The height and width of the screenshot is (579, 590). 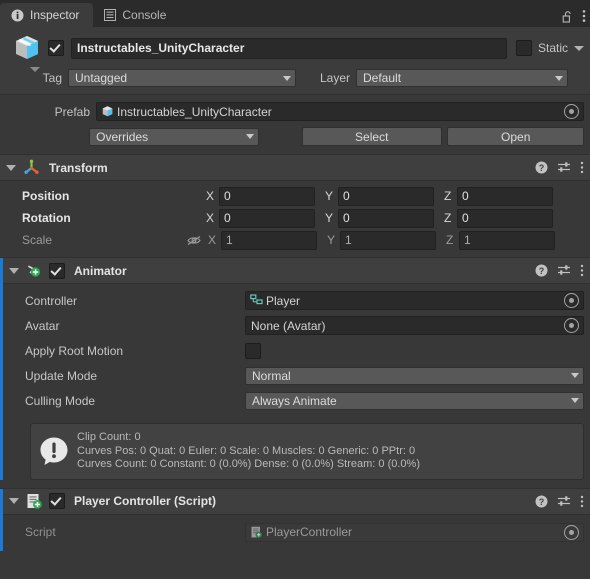 I want to click on rotation-z-input: 0, so click(x=505, y=218).